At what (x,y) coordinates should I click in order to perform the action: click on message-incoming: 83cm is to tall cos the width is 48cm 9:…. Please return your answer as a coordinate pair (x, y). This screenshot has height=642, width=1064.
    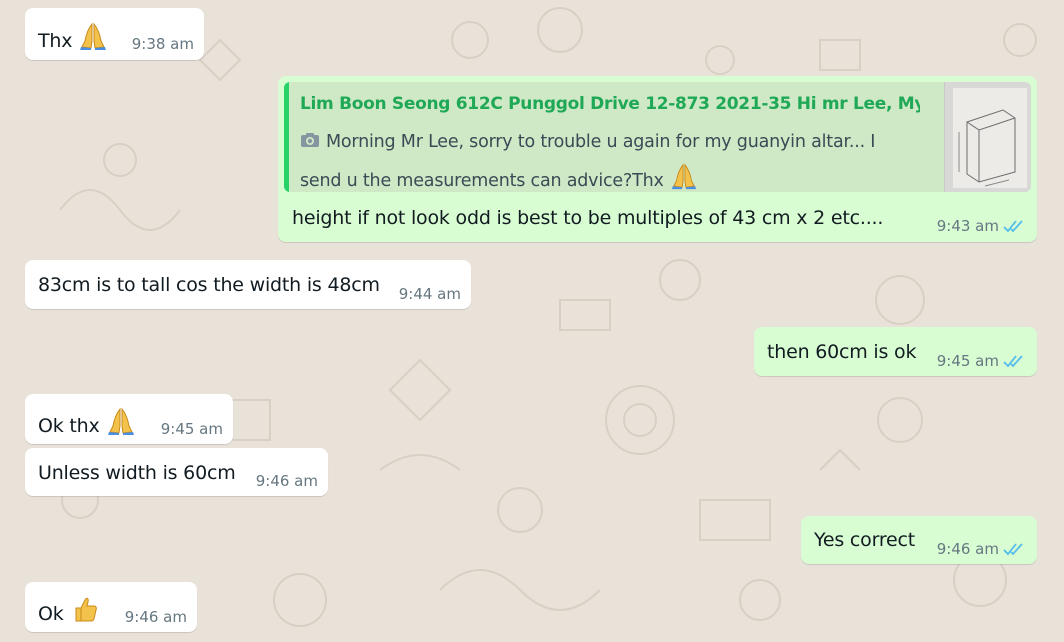
    Looking at the image, I should click on (248, 284).